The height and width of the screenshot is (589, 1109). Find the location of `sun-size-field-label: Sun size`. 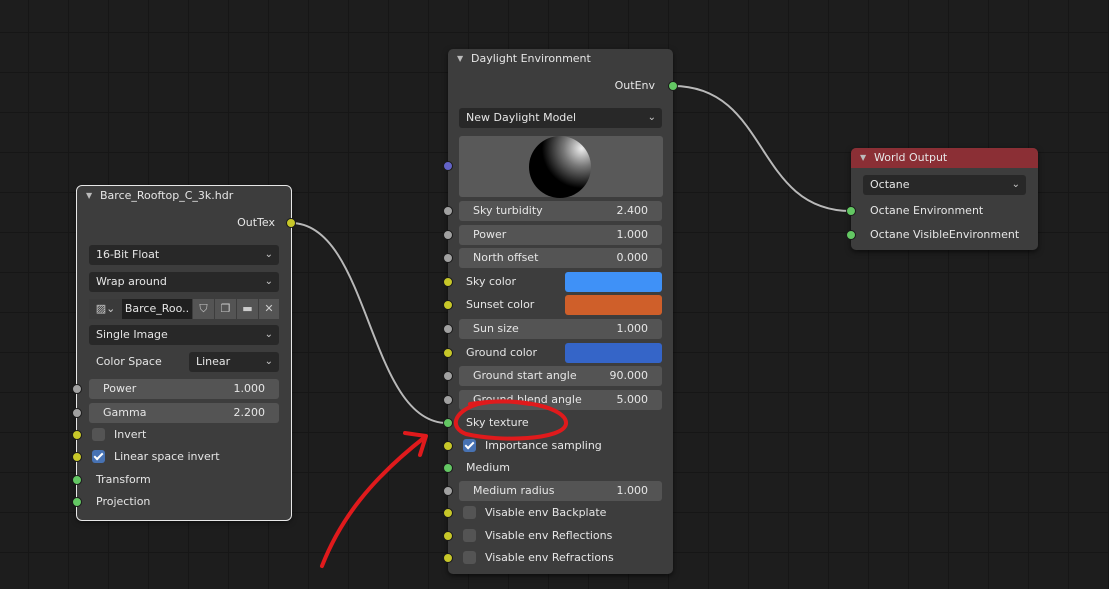

sun-size-field-label: Sun size is located at coordinates (496, 328).